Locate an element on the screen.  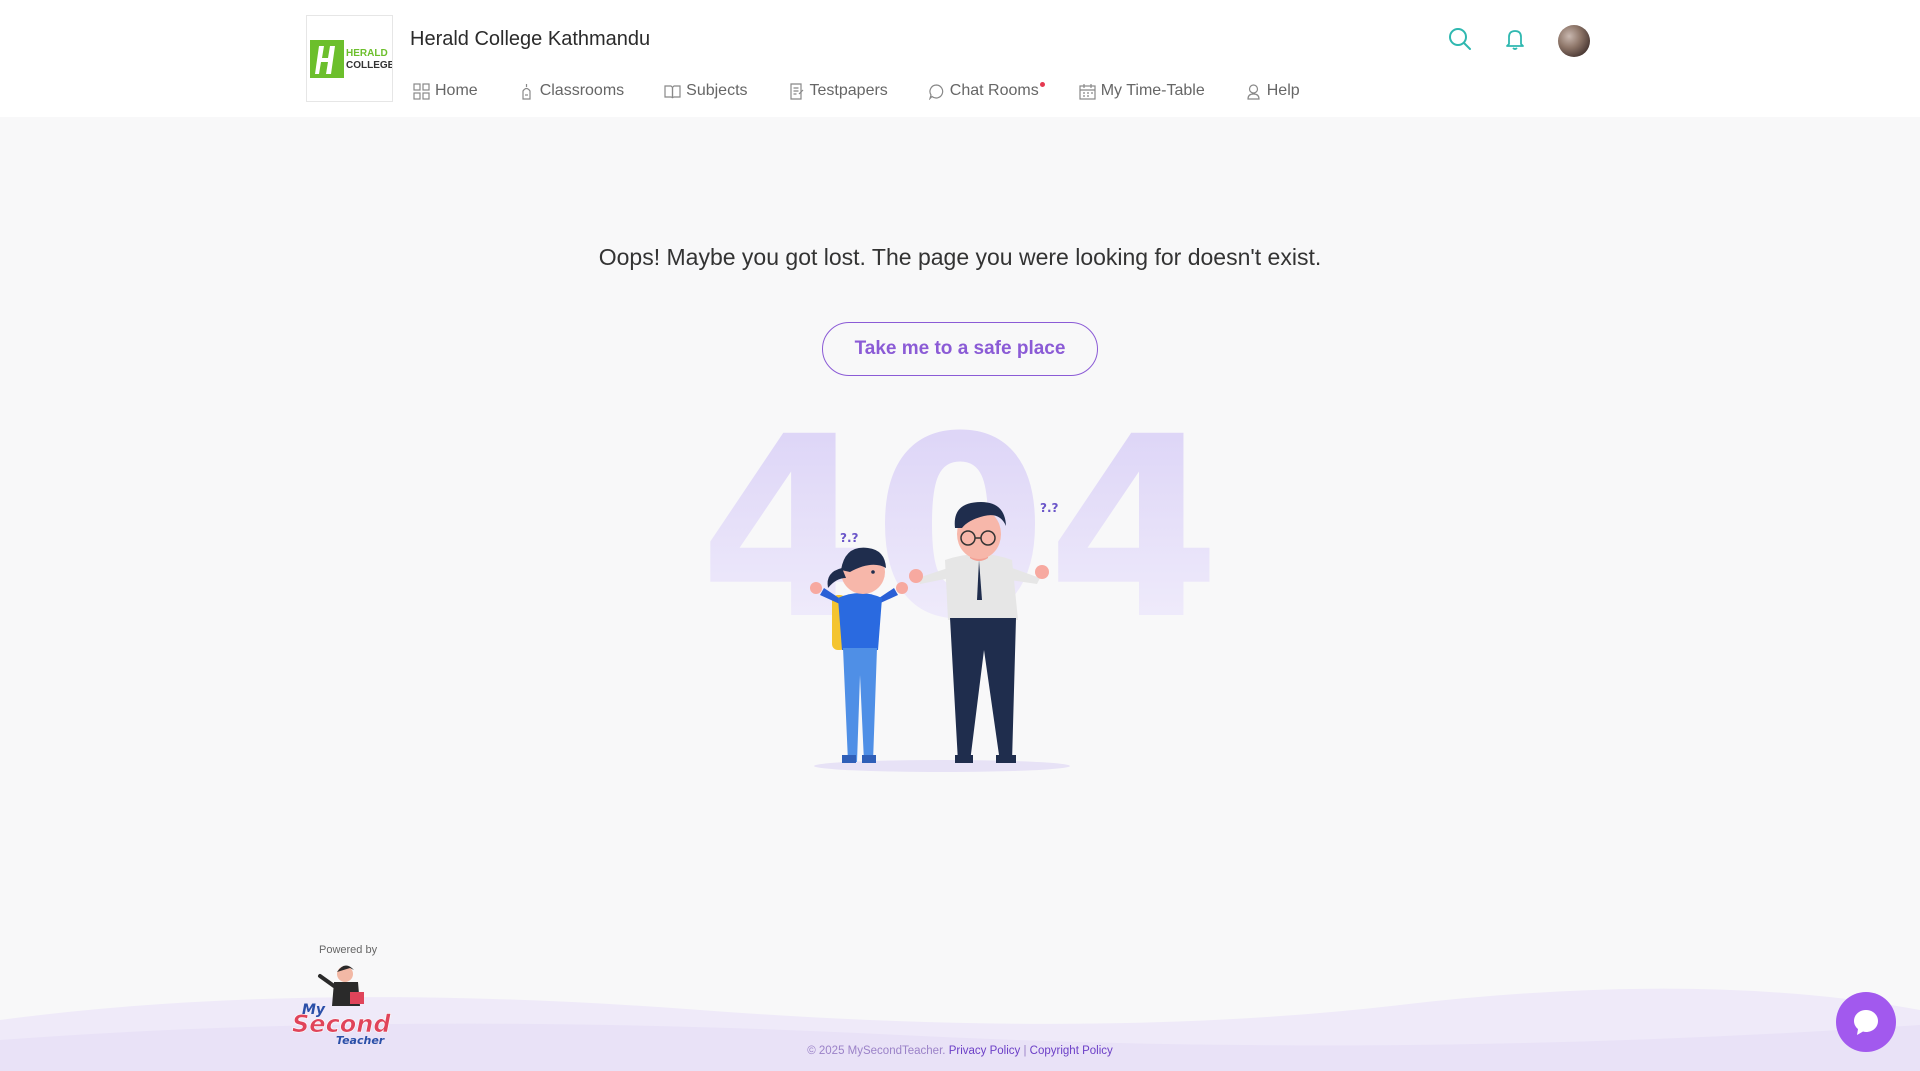
mysecondteacher-logo: My Second Teacher is located at coordinates (349, 1002).